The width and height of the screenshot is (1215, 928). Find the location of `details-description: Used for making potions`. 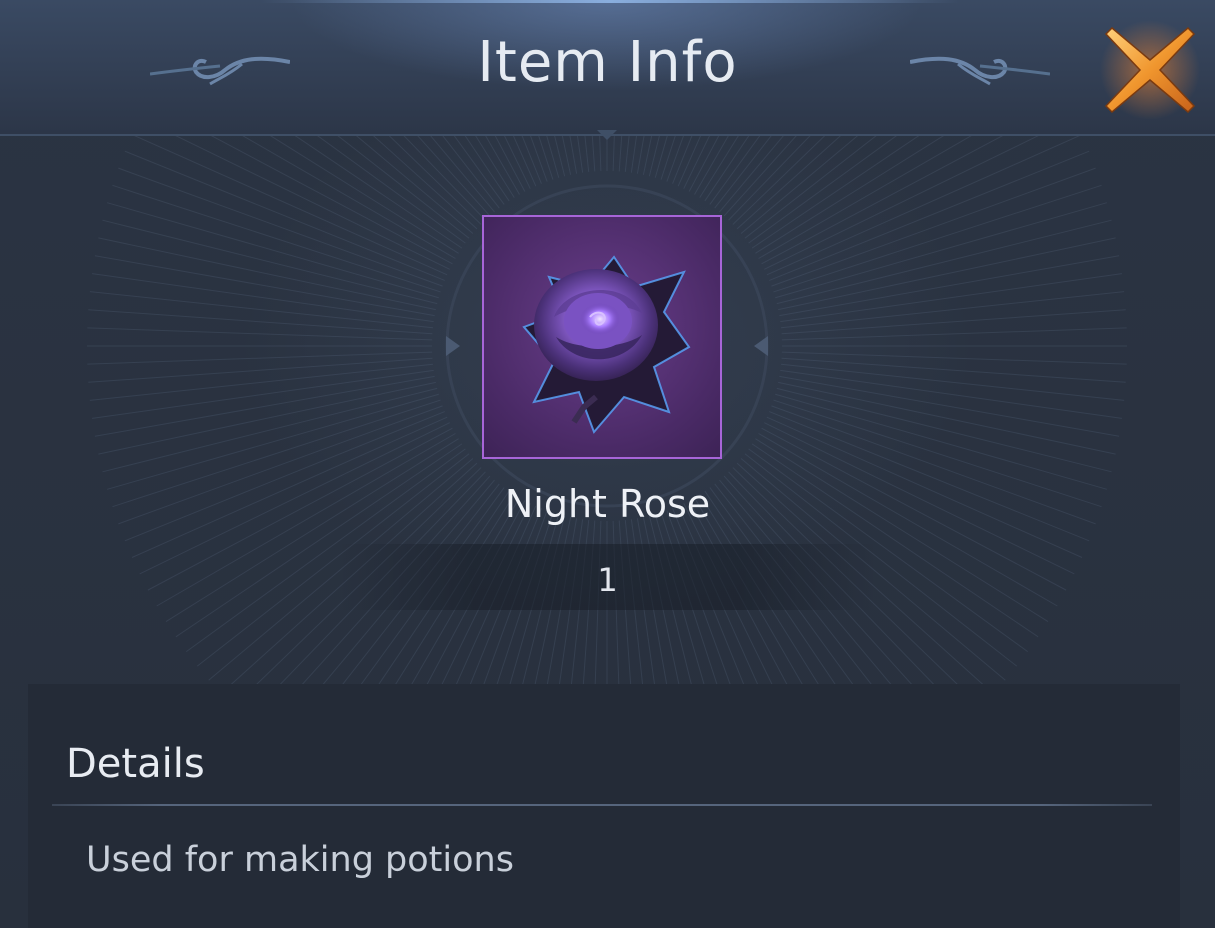

details-description: Used for making potions is located at coordinates (300, 860).